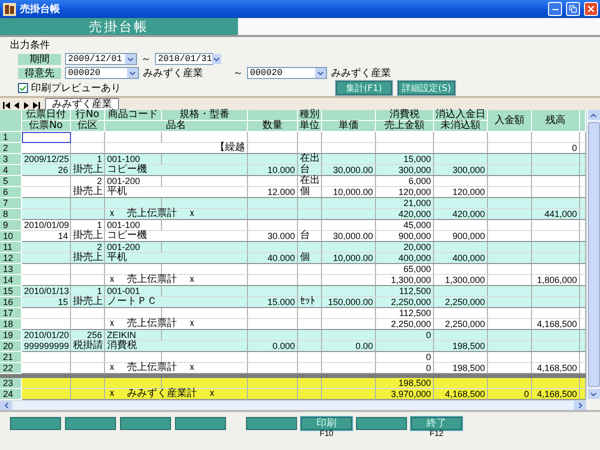 The width and height of the screenshot is (600, 450). What do you see at coordinates (405, 170) in the screenshot?
I see `table-cell: 300,000` at bounding box center [405, 170].